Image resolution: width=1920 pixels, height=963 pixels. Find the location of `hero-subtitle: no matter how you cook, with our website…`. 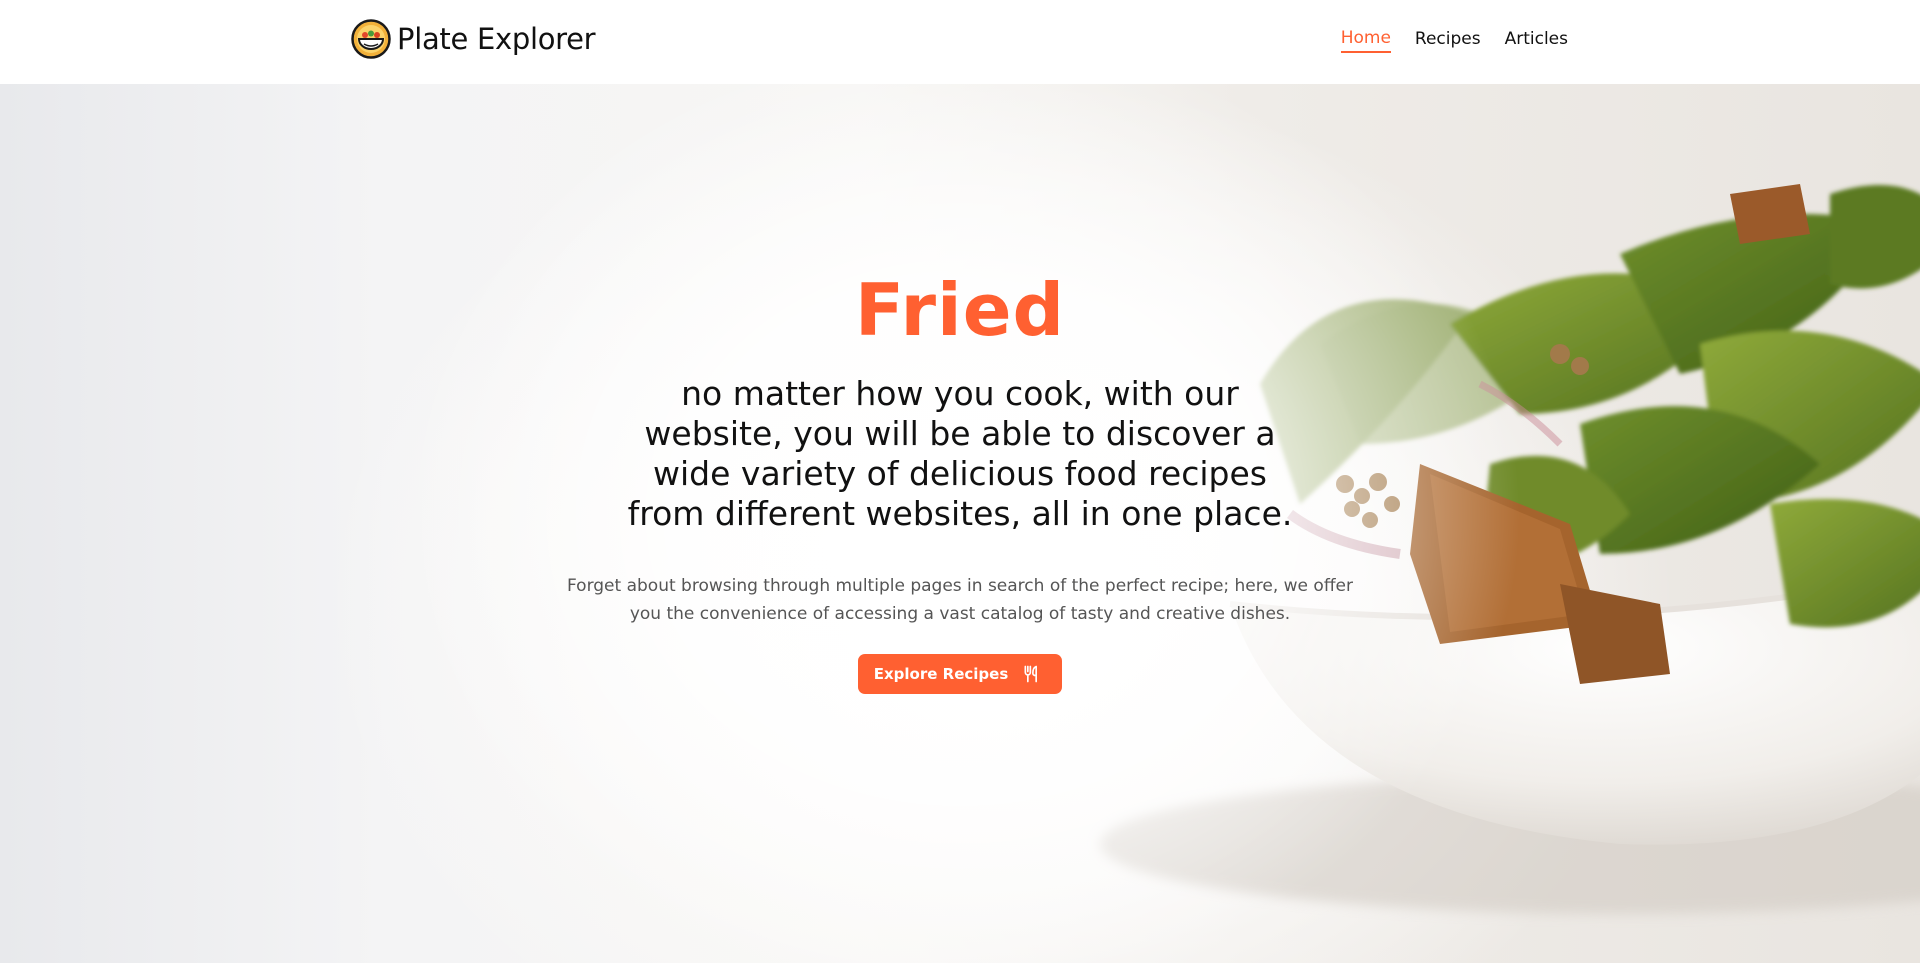

hero-subtitle: no matter how you cook, with our website… is located at coordinates (960, 453).